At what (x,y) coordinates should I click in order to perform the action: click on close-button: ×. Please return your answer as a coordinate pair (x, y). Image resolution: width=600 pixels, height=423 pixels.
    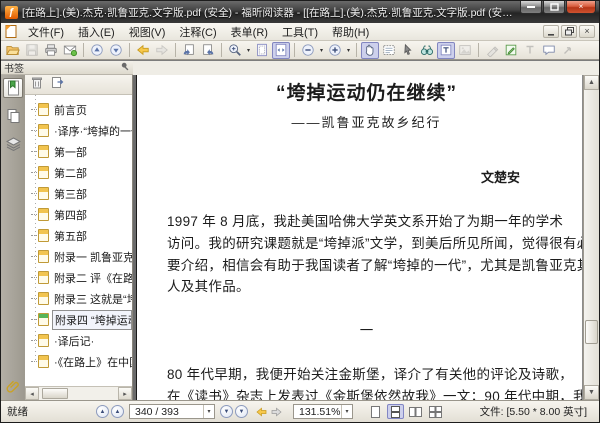
    Looking at the image, I should click on (581, 7).